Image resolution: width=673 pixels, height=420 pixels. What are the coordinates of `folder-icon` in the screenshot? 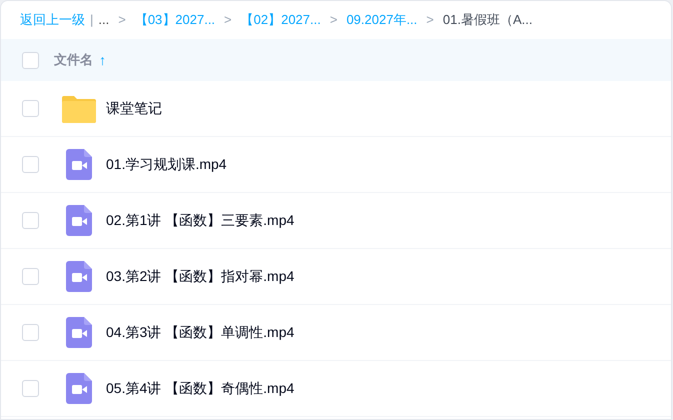 It's located at (79, 108).